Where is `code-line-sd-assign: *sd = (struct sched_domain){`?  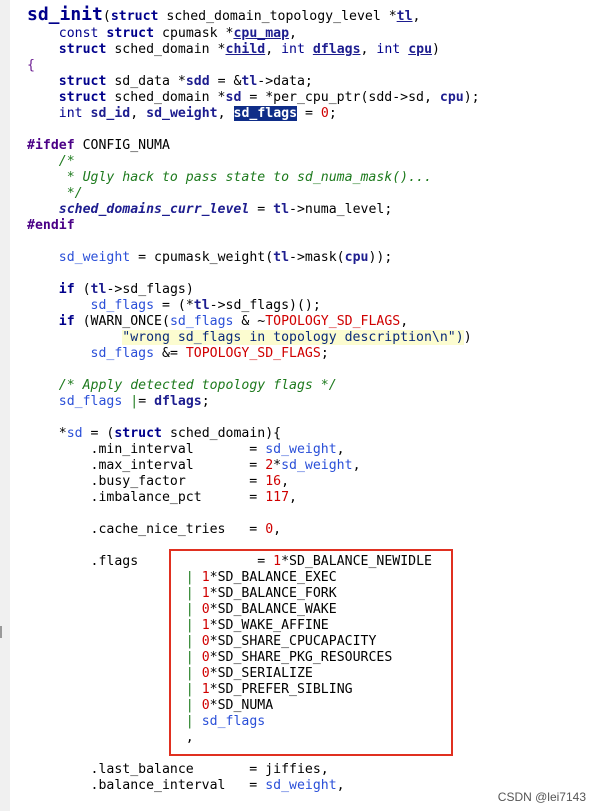 code-line-sd-assign: *sd = (struct sched_domain){ is located at coordinates (154, 433).